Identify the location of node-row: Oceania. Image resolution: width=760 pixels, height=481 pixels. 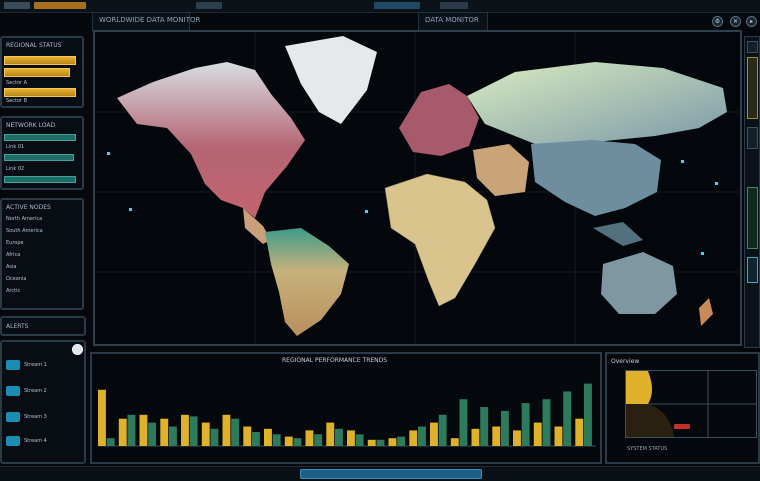
(16, 279).